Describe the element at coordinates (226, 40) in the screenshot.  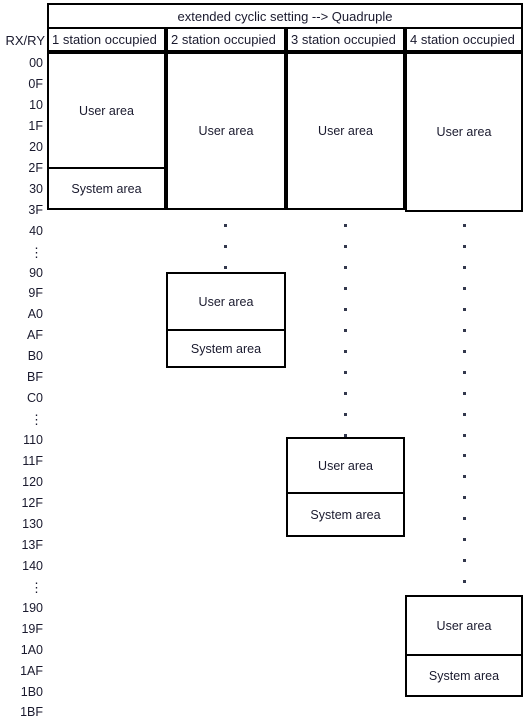
I see `column-header-2-station: 2 station occupied` at that location.